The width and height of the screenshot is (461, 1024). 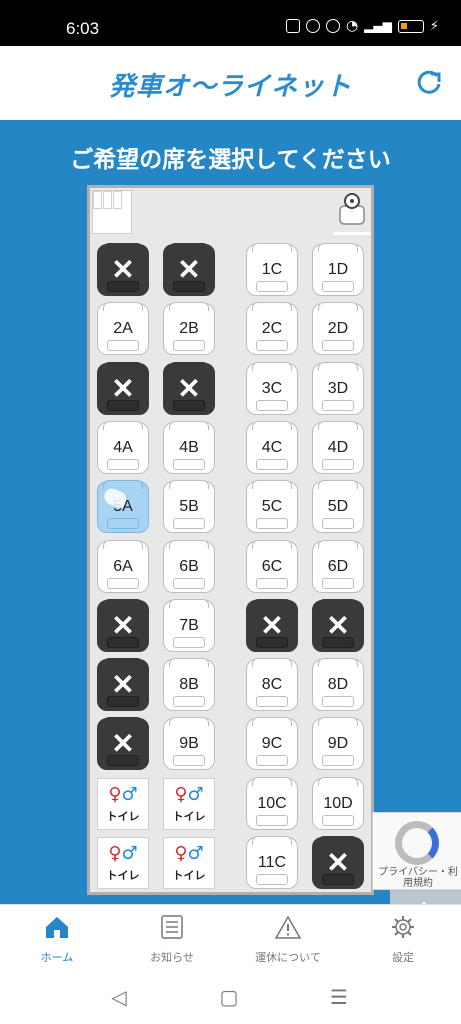 I want to click on steering-wheel-icon, so click(x=352, y=209).